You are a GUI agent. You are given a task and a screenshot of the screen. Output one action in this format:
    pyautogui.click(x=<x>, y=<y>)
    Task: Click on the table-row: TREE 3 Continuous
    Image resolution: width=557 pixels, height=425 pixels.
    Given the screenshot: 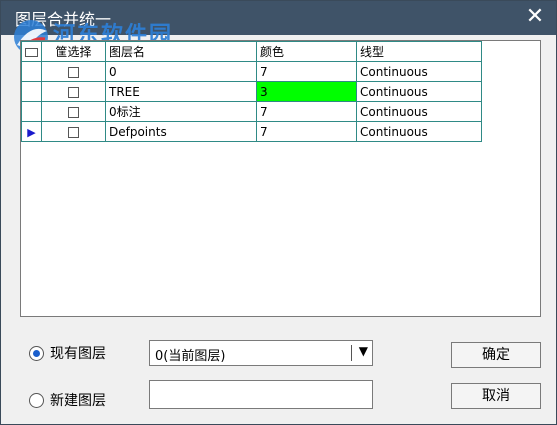 What is the action you would take?
    pyautogui.click(x=251, y=91)
    